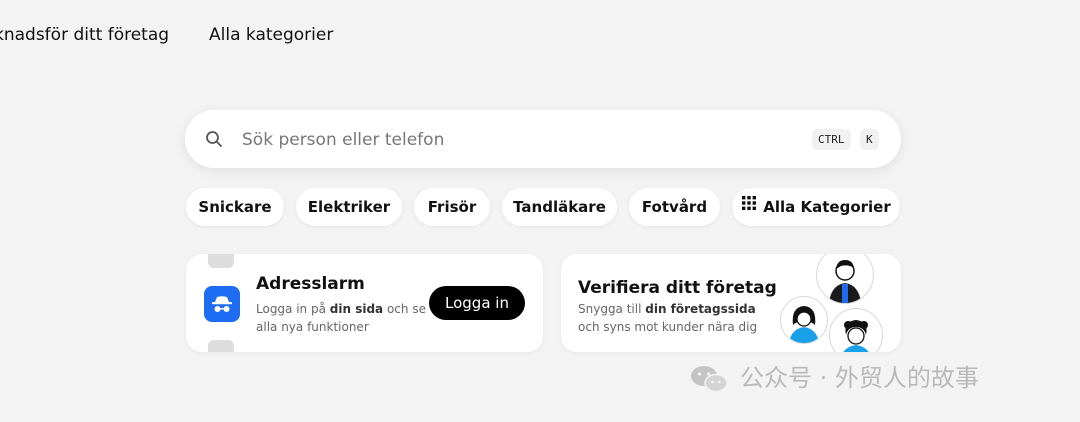 Image resolution: width=1080 pixels, height=422 pixels. I want to click on all-categories-label: Alla Kategorier, so click(827, 207).